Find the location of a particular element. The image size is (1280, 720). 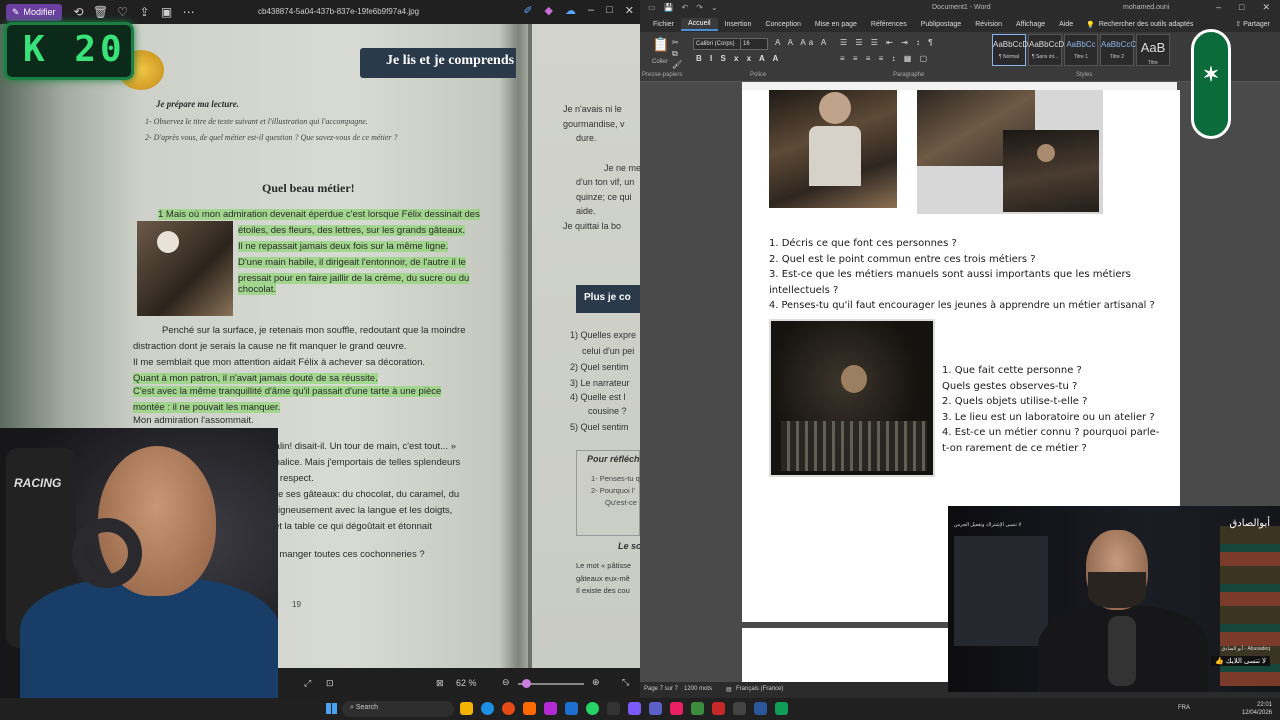

word-count: 1200 mots is located at coordinates (698, 689).